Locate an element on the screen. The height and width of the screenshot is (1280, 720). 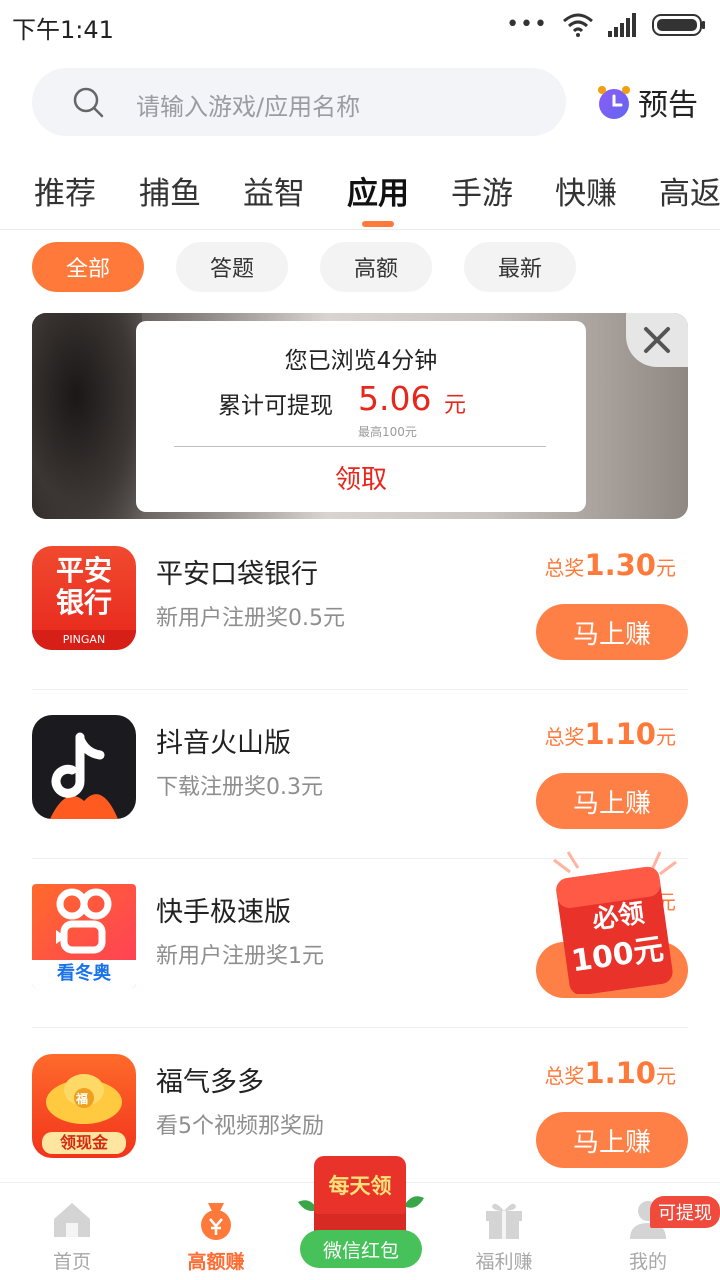
promo-label: 微信红包 is located at coordinates (361, 1249).